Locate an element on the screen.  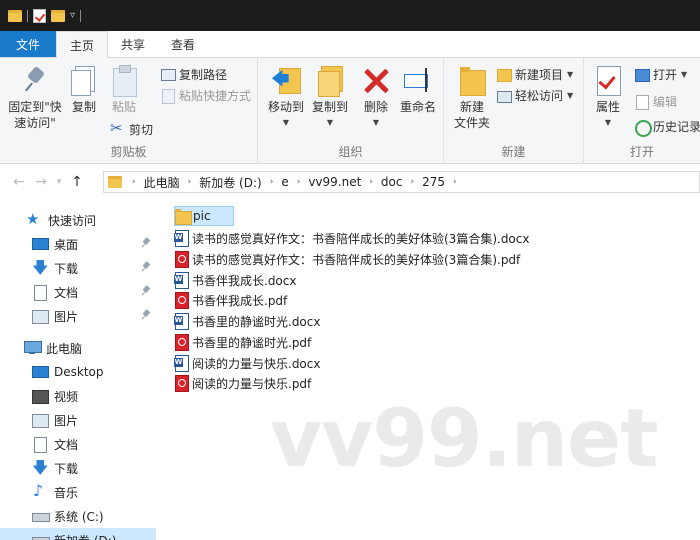
history-icon is located at coordinates (643, 128).